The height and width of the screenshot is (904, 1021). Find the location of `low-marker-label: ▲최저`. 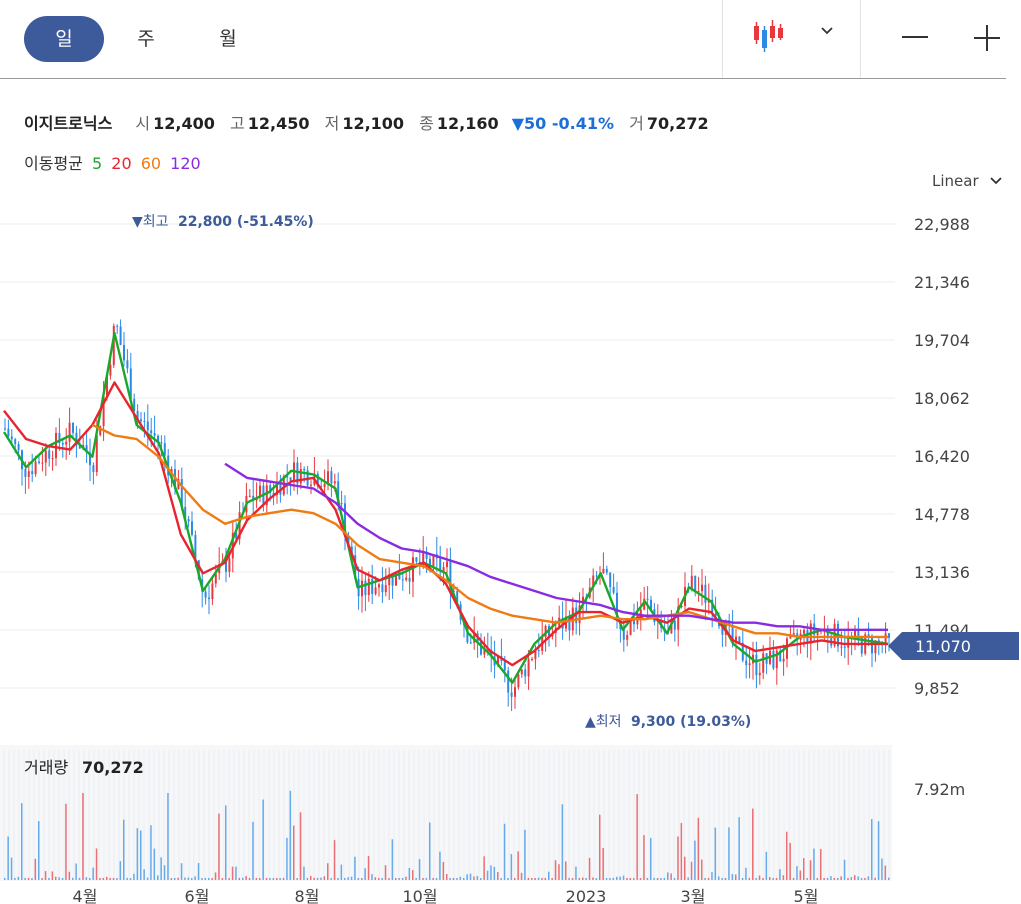

low-marker-label: ▲최저 is located at coordinates (603, 722).